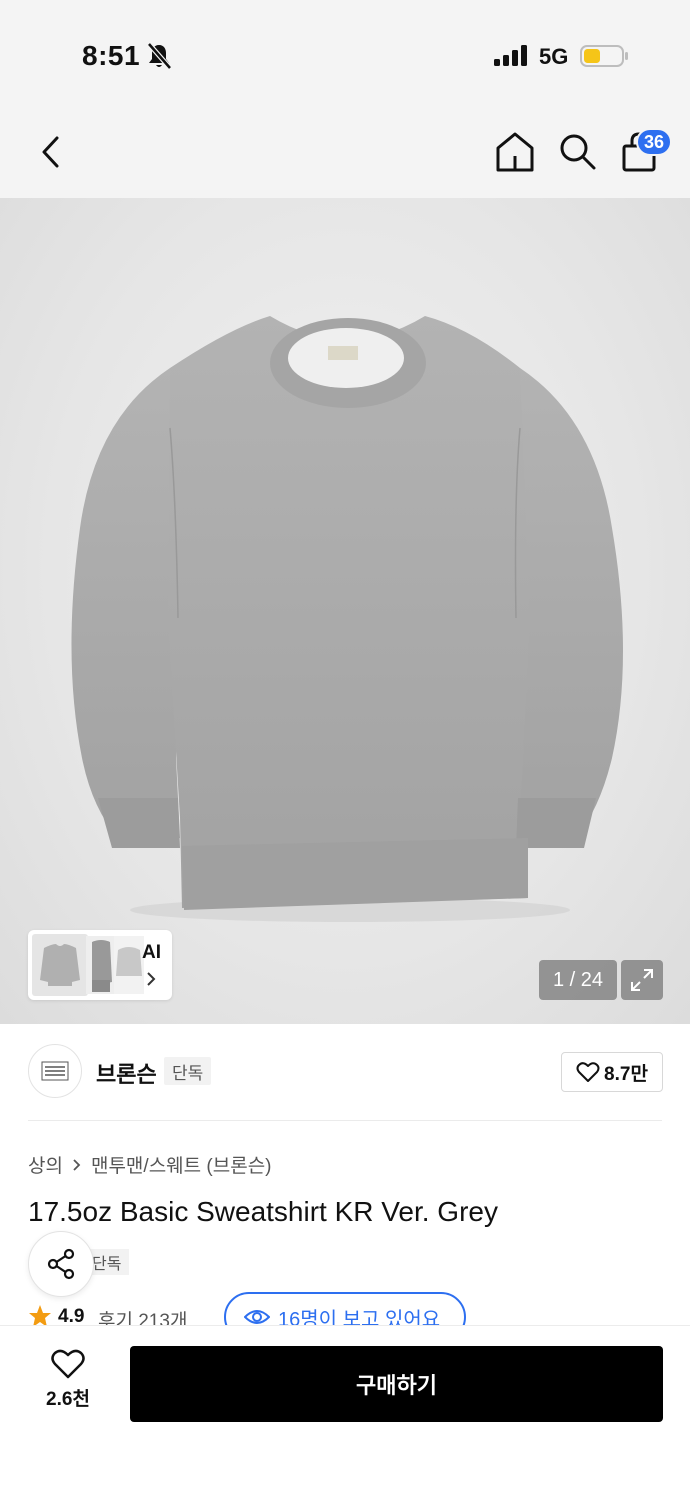  Describe the element at coordinates (68, 1399) in the screenshot. I see `wishlist-count: 2.6천` at that location.